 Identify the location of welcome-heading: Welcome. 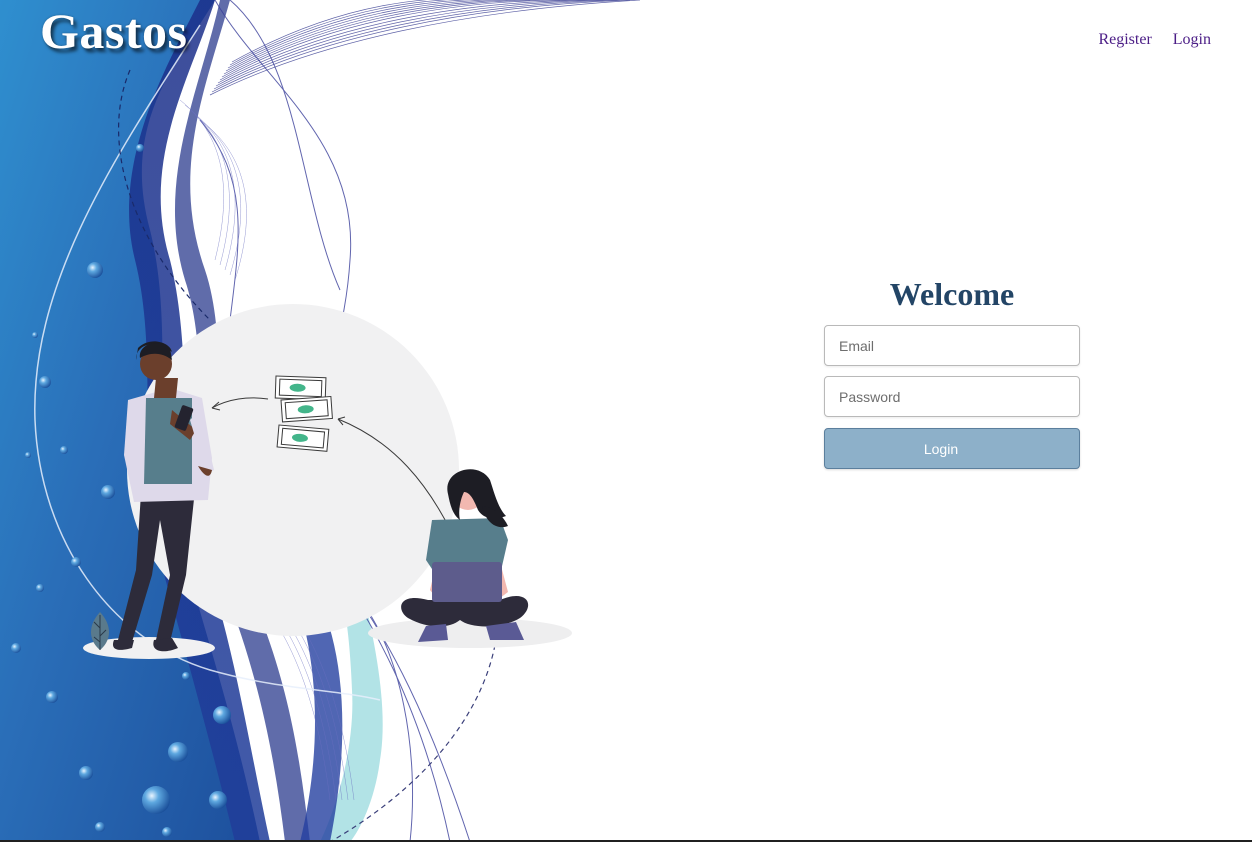
(952, 294).